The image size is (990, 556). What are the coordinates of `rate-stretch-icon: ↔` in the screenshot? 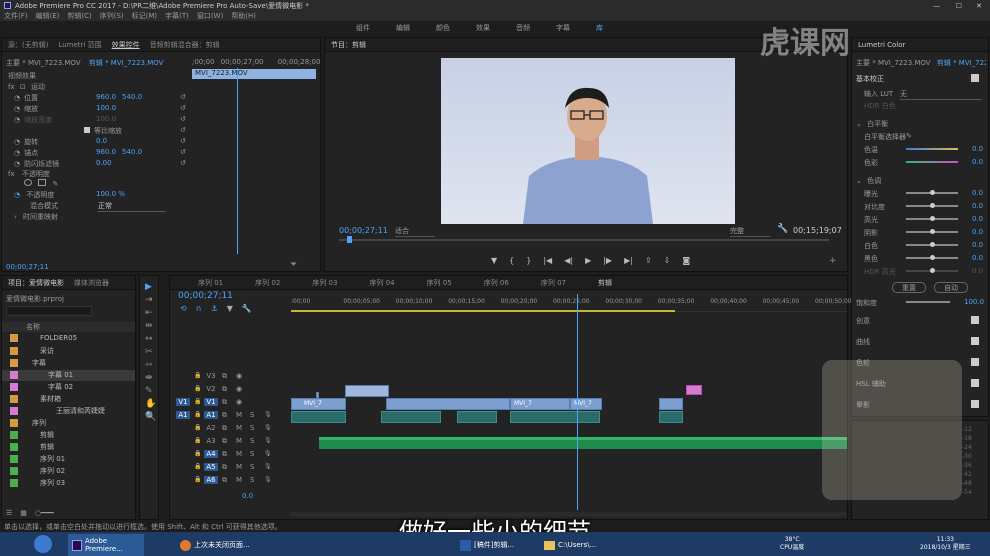 It's located at (149, 339).